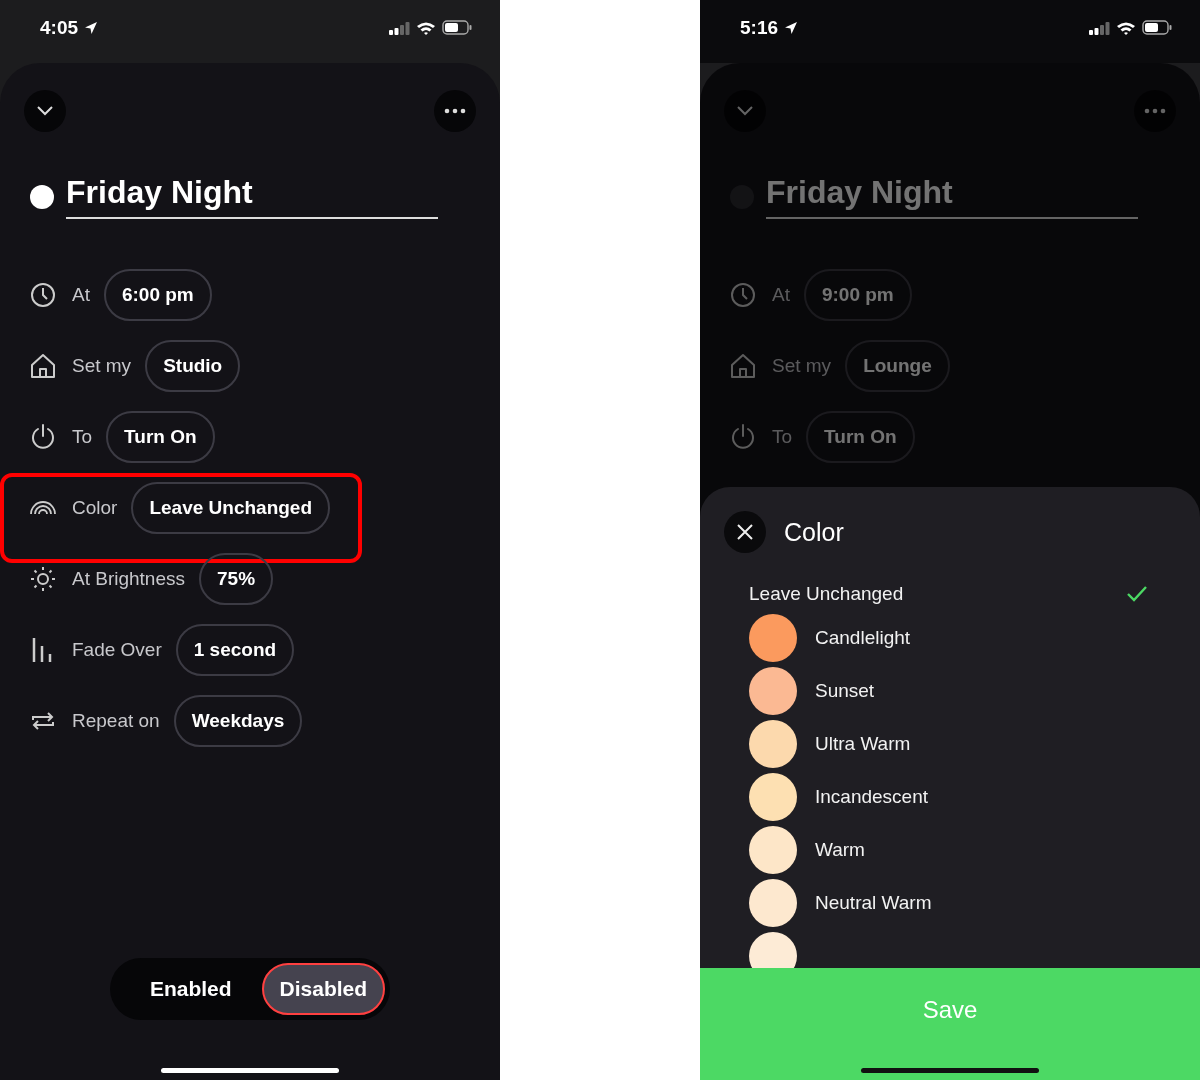  What do you see at coordinates (863, 744) in the screenshot?
I see `option-label: Ultra Warm` at bounding box center [863, 744].